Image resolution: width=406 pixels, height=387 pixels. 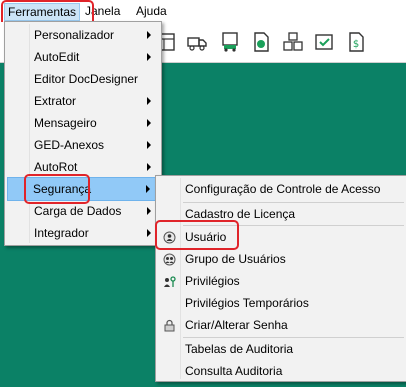 What do you see at coordinates (230, 42) in the screenshot?
I see `truck-doc-icon` at bounding box center [230, 42].